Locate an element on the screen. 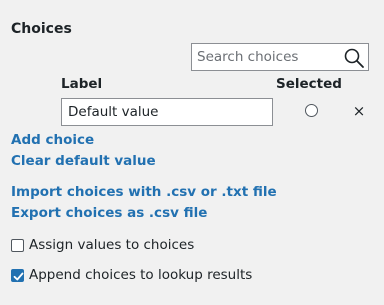  assign-values-label: Assign values to choices is located at coordinates (112, 245).